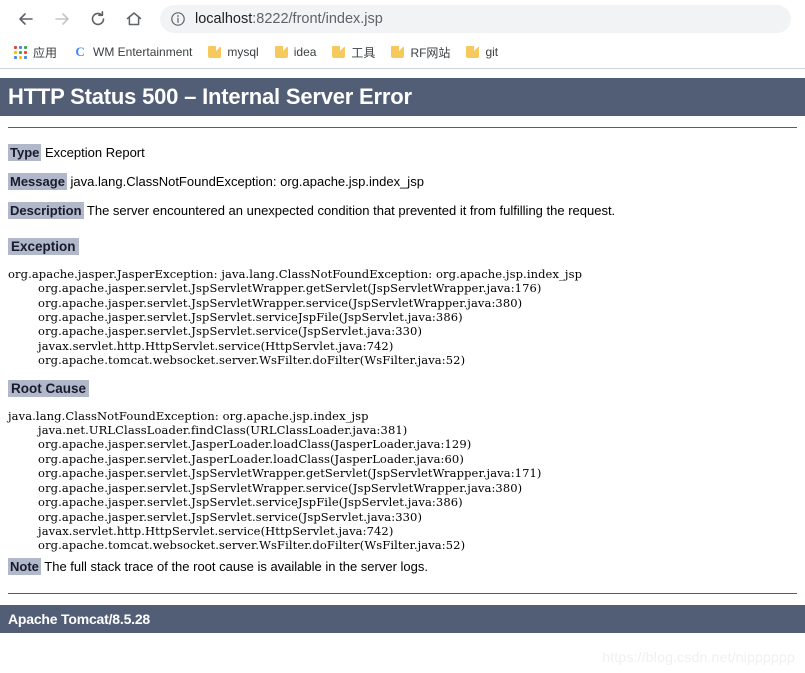 Image resolution: width=805 pixels, height=673 pixels. I want to click on bookmark-label: RF网站, so click(430, 52).